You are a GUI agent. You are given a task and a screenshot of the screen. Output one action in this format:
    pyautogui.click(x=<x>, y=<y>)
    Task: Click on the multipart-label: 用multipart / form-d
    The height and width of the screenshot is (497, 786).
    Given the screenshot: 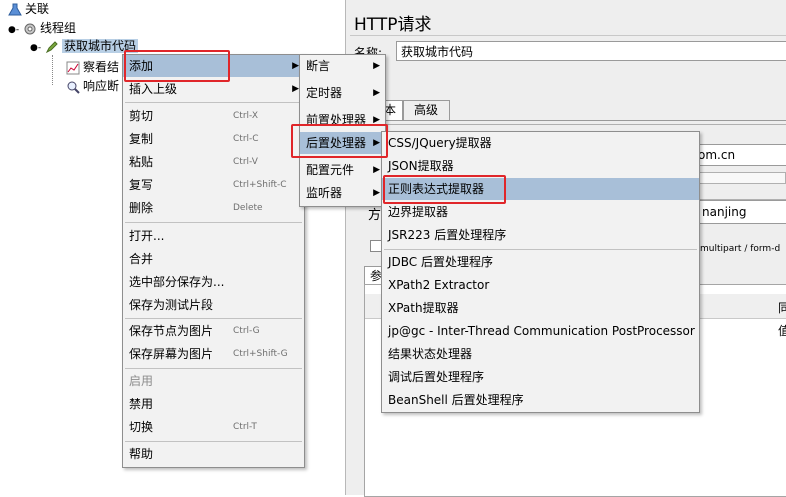 What is the action you would take?
    pyautogui.click(x=736, y=249)
    